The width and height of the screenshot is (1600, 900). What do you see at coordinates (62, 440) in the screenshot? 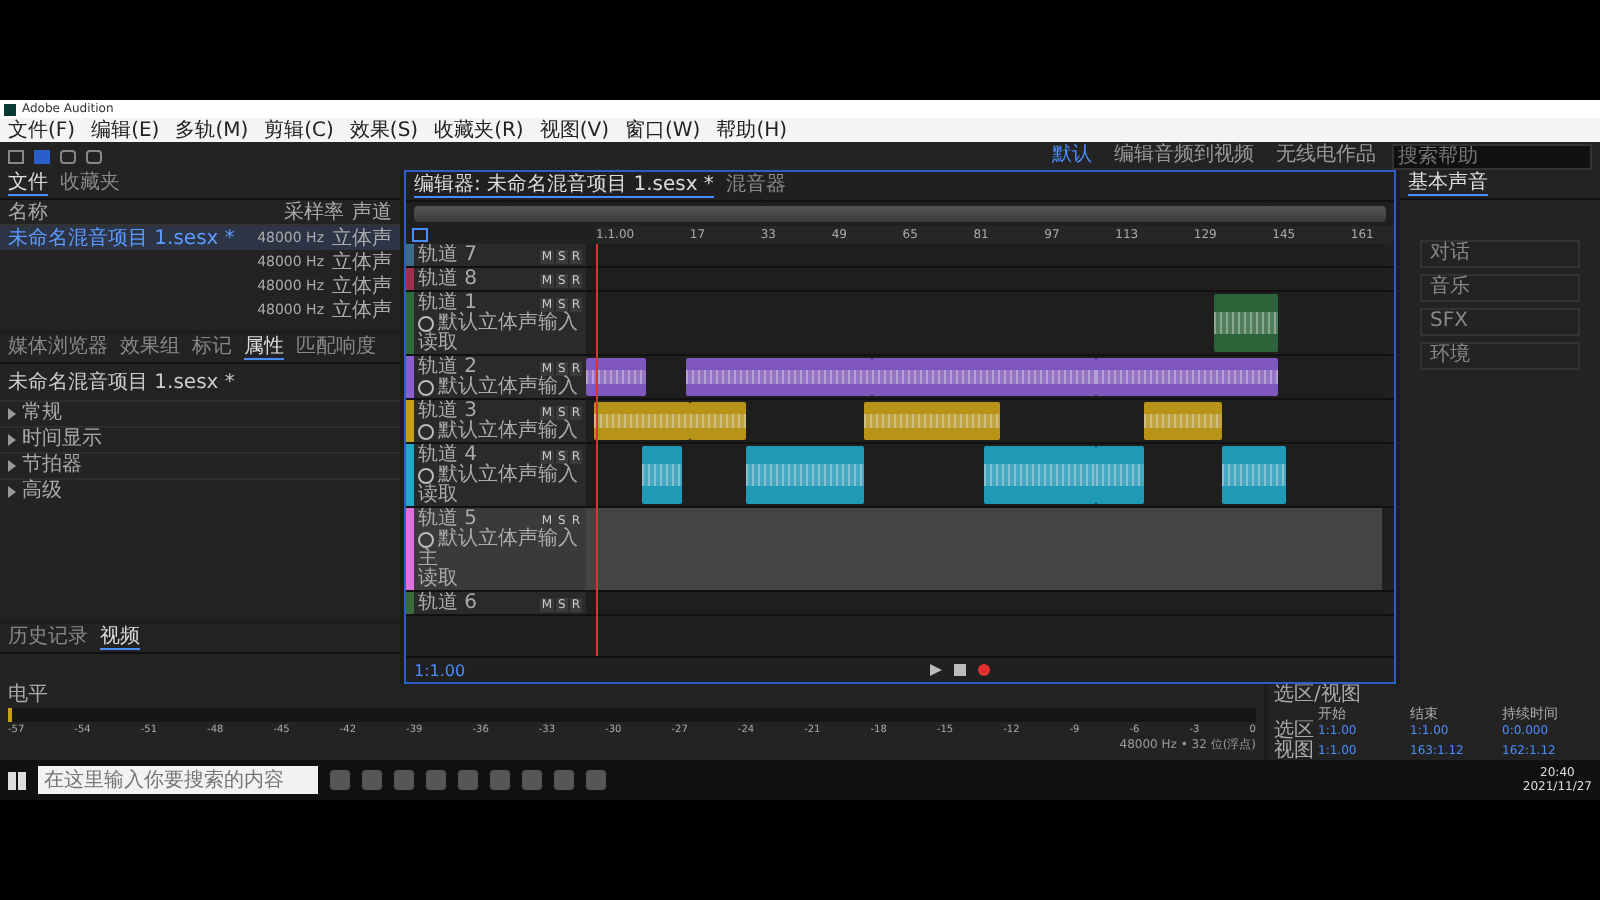
I see `section-header: 时间显示` at bounding box center [62, 440].